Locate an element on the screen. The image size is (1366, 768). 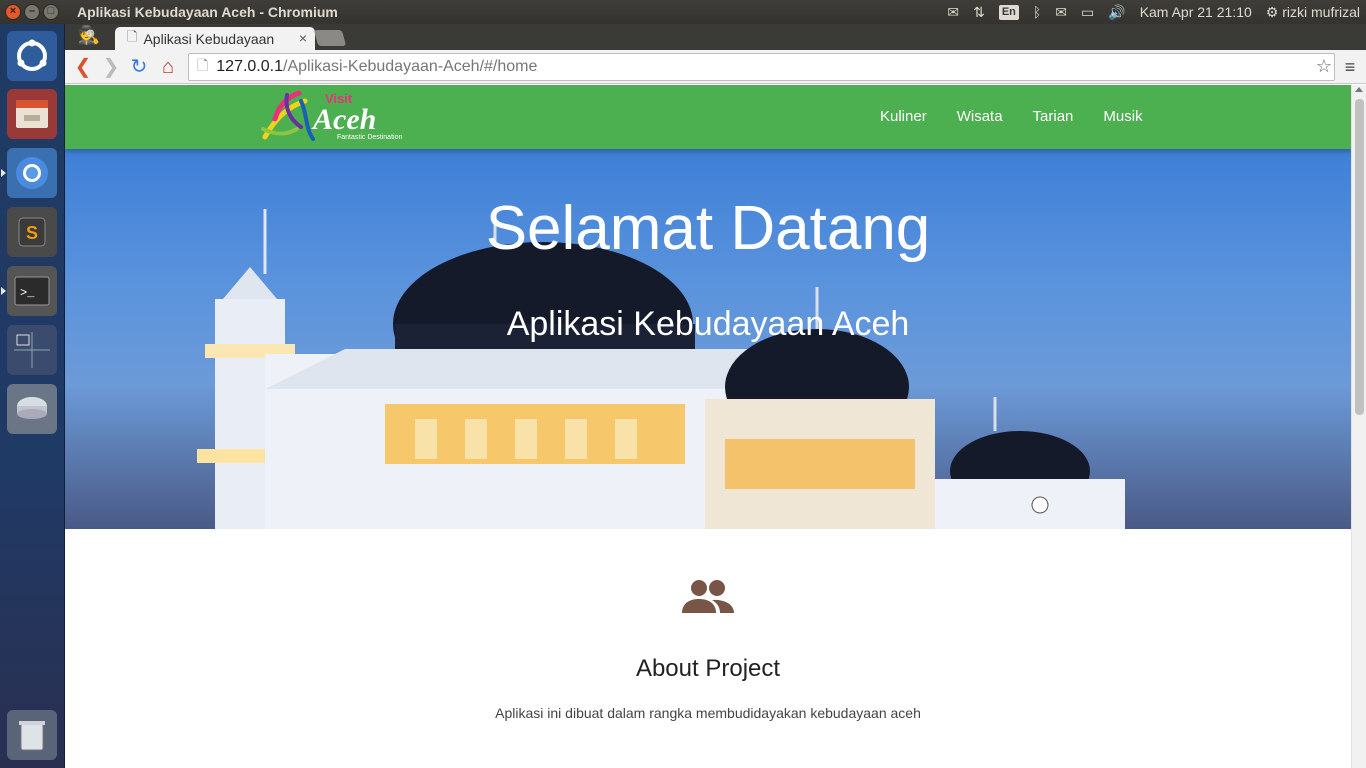
site-nav-links: Kuliner Wisata Tarian Musik is located at coordinates (1011, 117).